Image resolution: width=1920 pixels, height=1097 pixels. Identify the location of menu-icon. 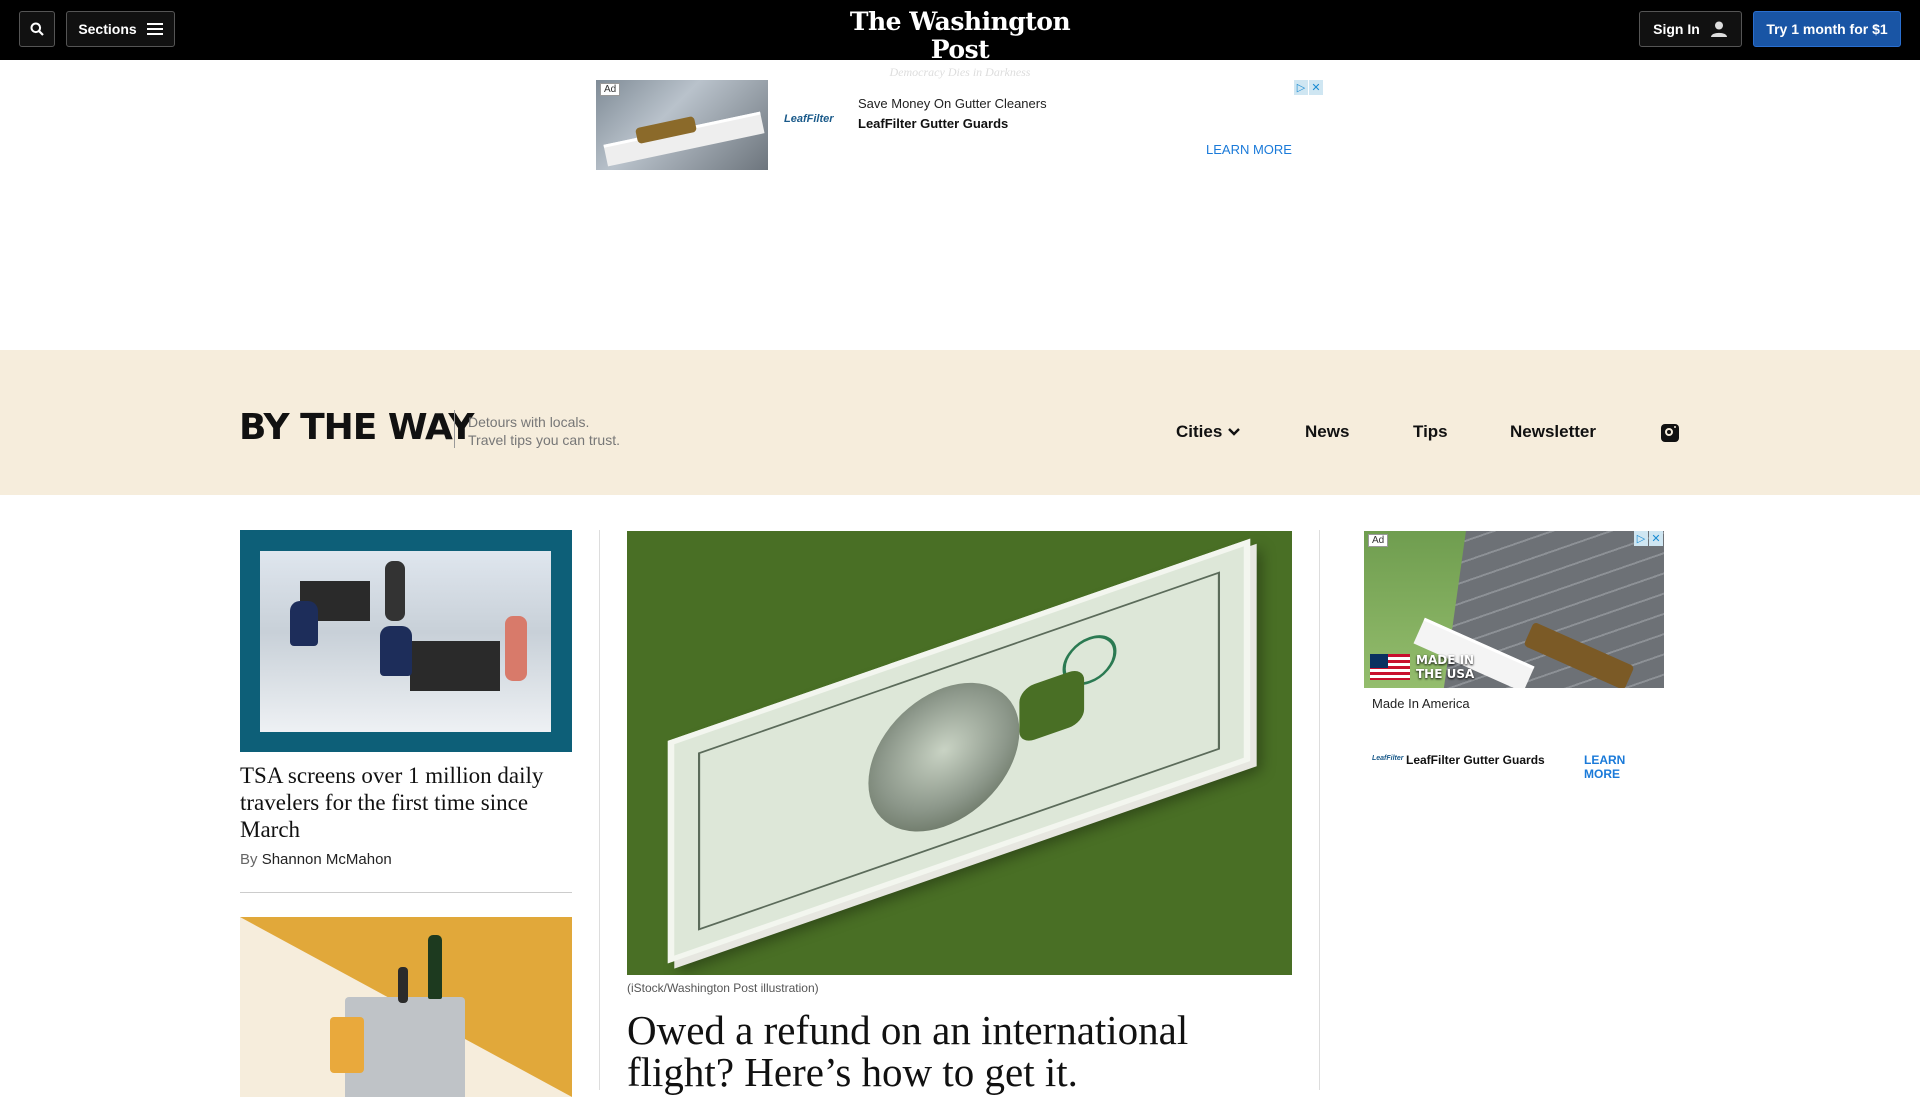
(154, 29).